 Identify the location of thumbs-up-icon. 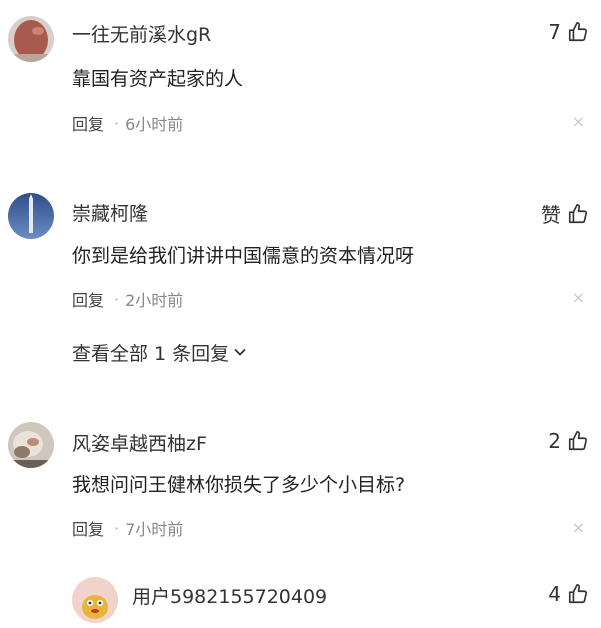
(578, 594).